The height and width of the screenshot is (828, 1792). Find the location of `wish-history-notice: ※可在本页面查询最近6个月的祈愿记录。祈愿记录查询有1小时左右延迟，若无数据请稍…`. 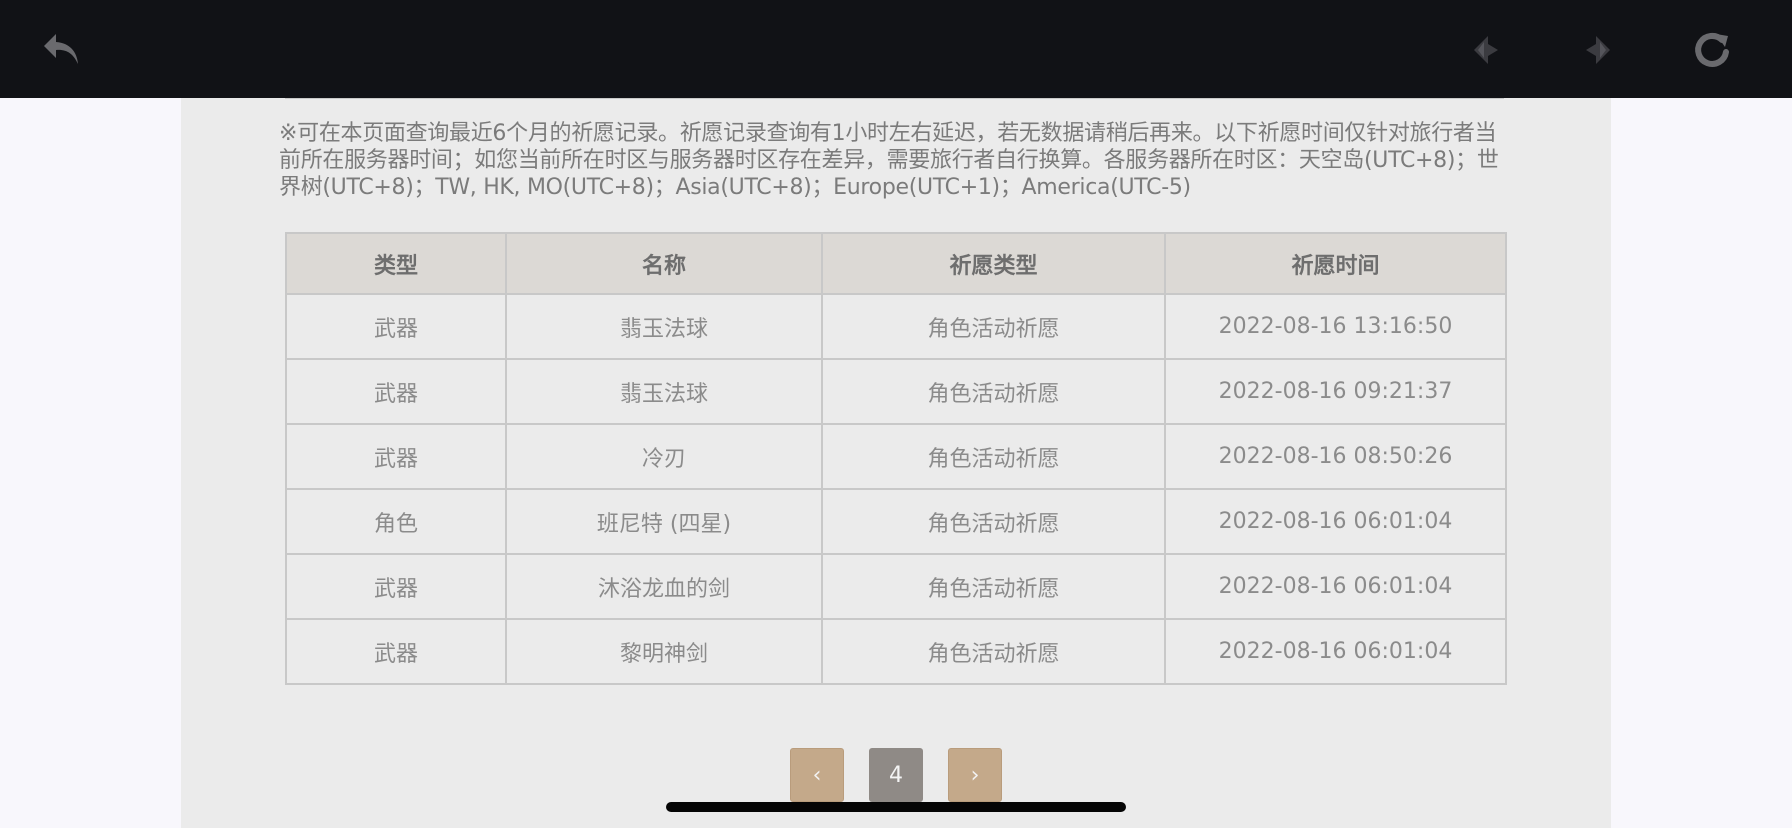

wish-history-notice: ※可在本页面查询最近6个月的祈愿记录。祈愿记录查询有1小时左右延迟，若无数据请稍… is located at coordinates (889, 160).